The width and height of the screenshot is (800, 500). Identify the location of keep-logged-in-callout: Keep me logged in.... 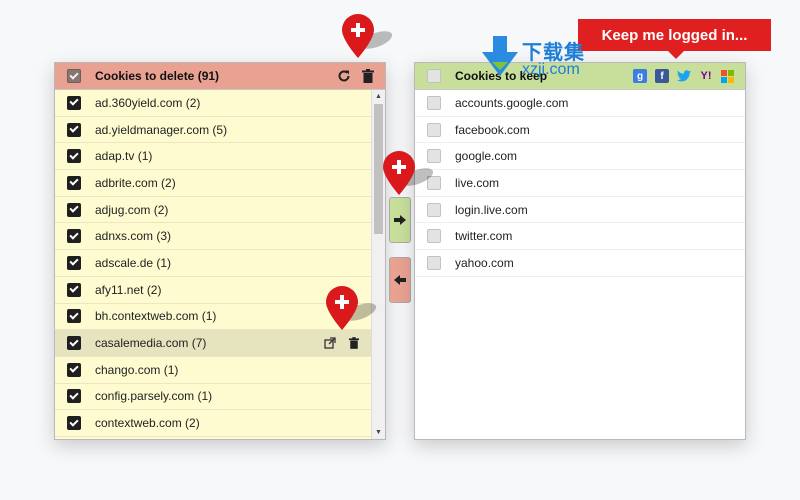
(674, 39).